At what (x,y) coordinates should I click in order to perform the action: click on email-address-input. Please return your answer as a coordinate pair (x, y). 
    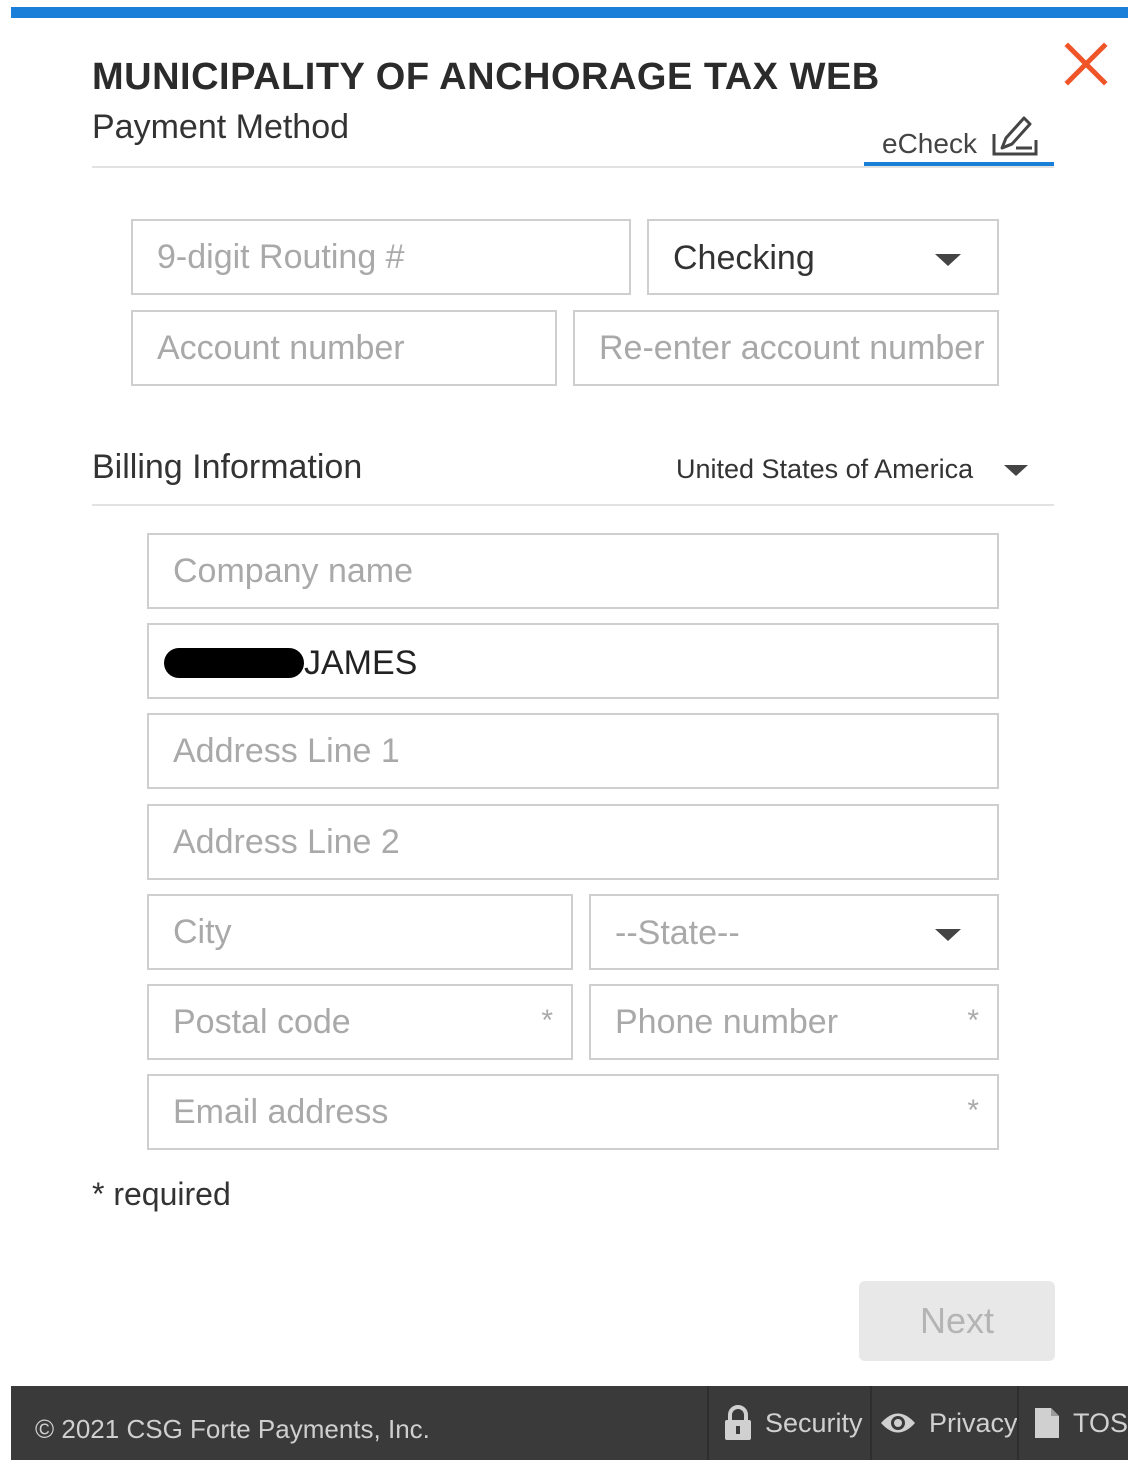
    Looking at the image, I should click on (573, 1112).